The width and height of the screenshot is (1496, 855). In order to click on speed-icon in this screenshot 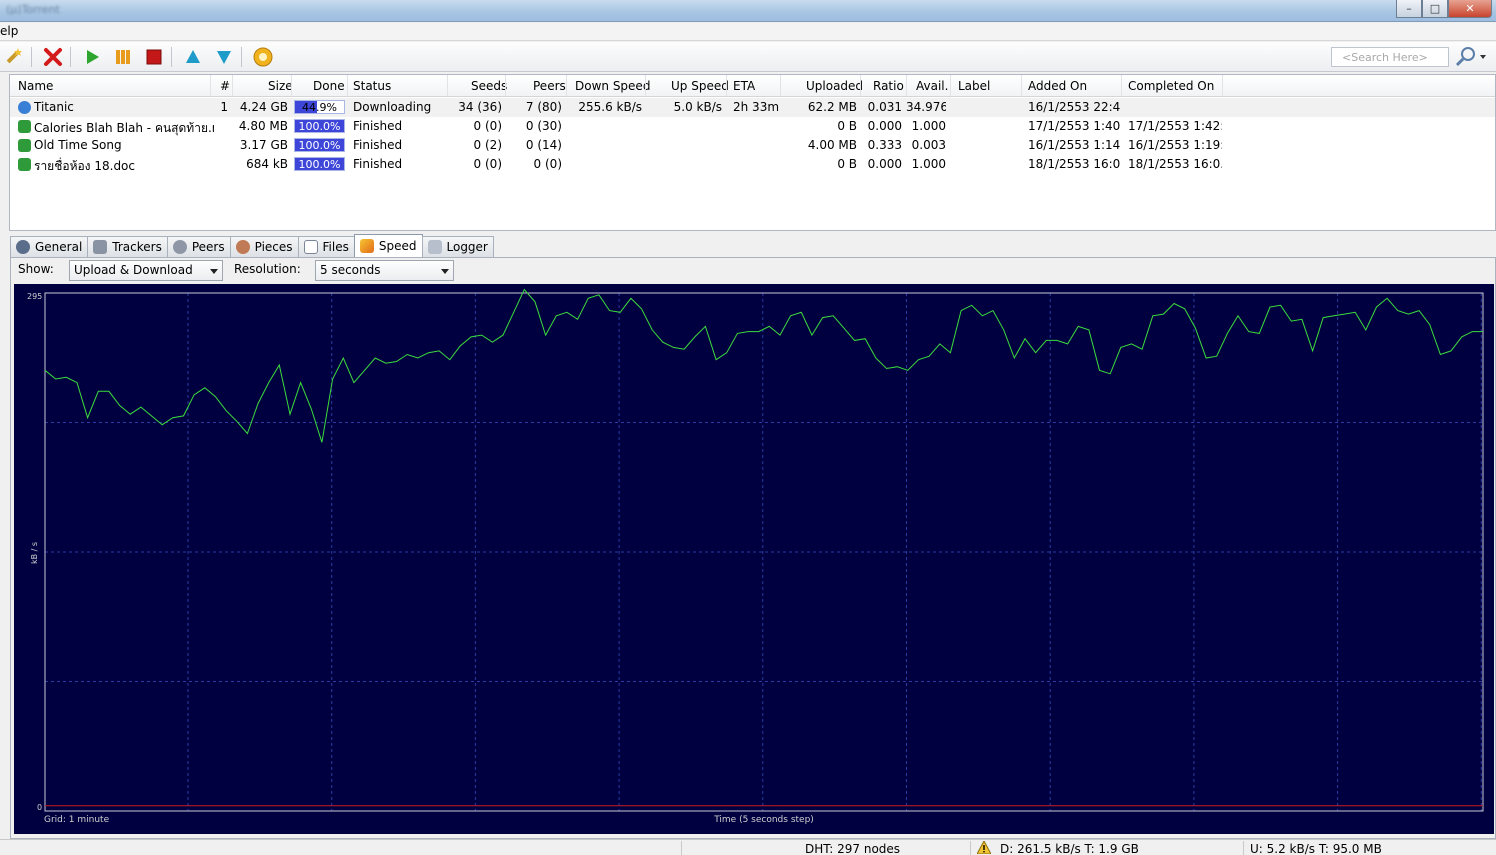, I will do `click(366, 246)`.